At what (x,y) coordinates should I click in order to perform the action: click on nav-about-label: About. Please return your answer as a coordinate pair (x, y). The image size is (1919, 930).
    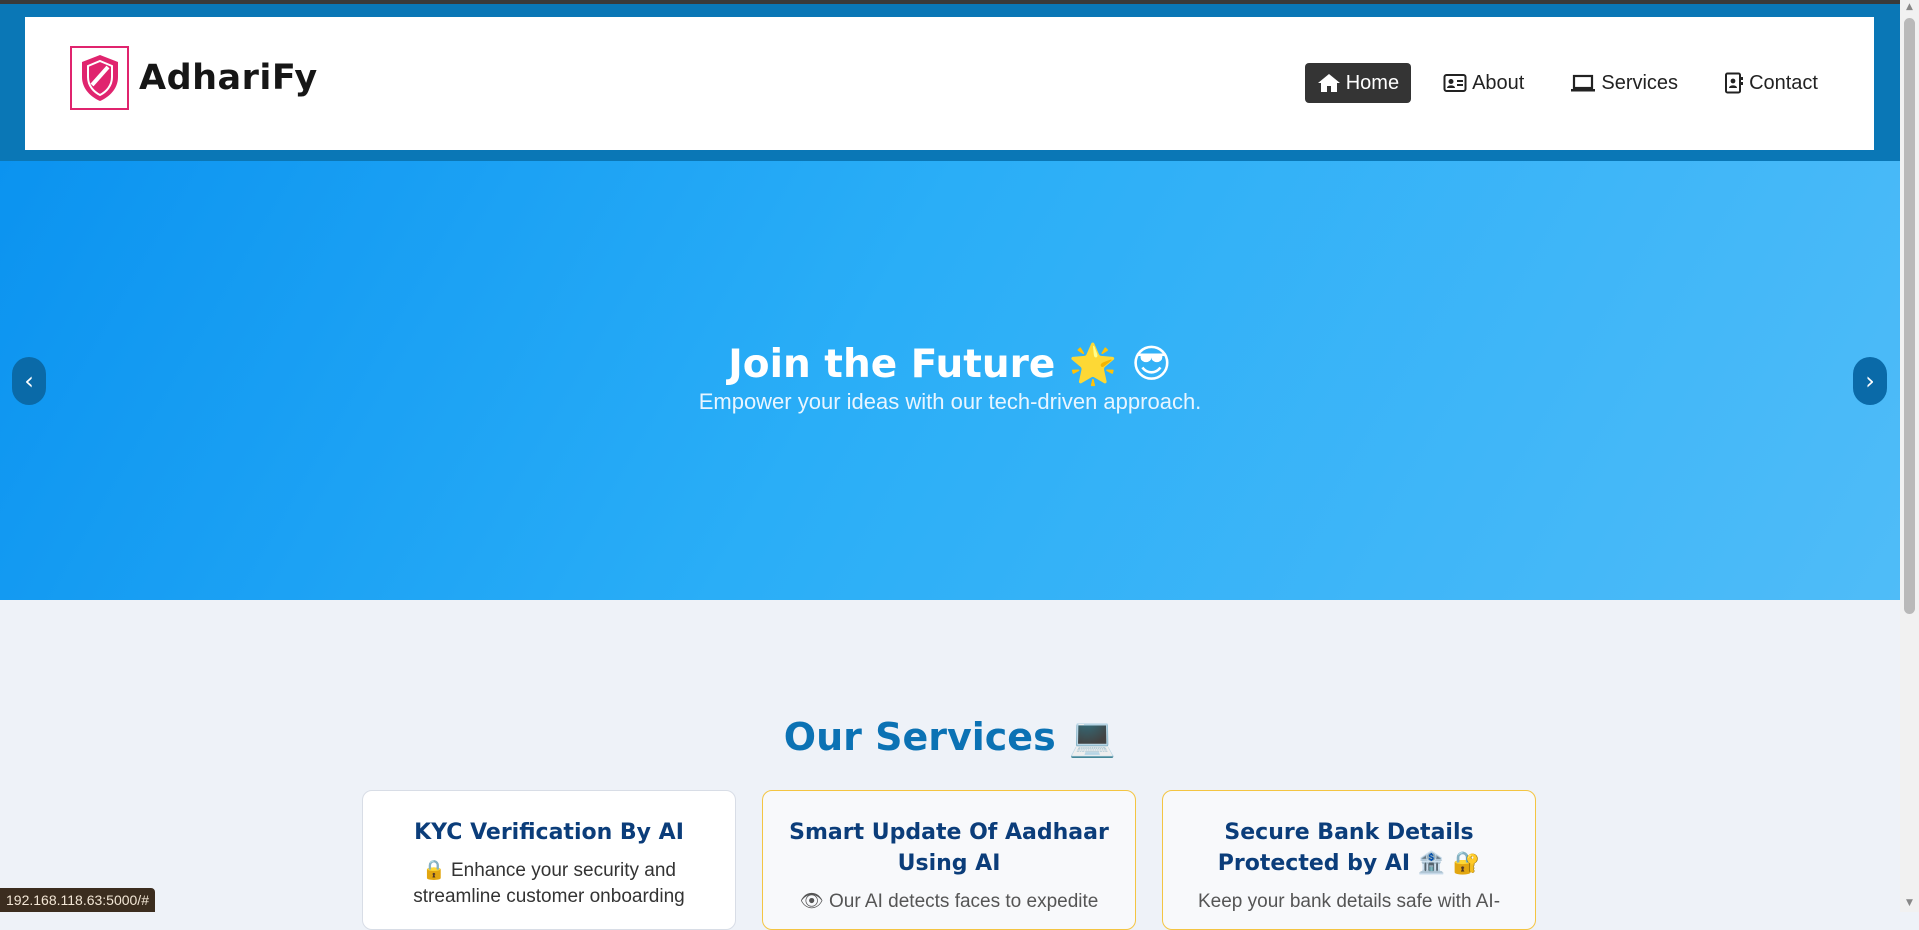
    Looking at the image, I should click on (1498, 82).